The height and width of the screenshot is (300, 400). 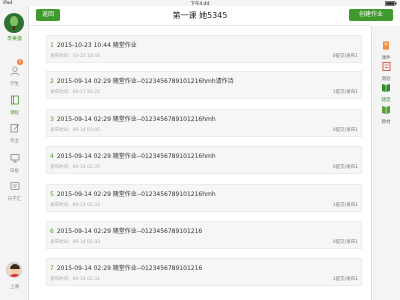 I want to click on person-icon, so click(x=14, y=70).